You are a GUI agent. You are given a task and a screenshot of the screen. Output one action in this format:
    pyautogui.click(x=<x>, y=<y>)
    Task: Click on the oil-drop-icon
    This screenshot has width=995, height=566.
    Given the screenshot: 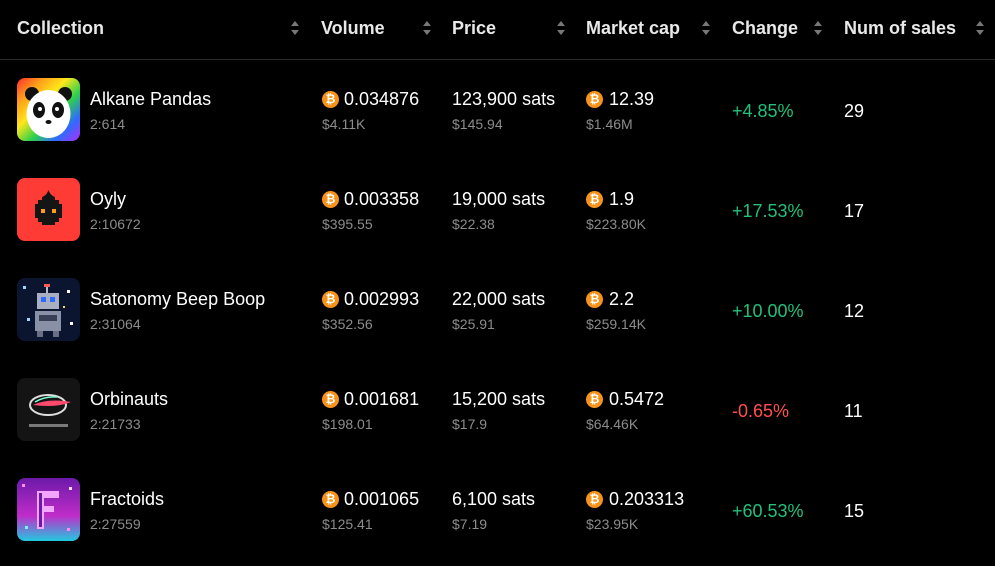 What is the action you would take?
    pyautogui.click(x=48, y=209)
    